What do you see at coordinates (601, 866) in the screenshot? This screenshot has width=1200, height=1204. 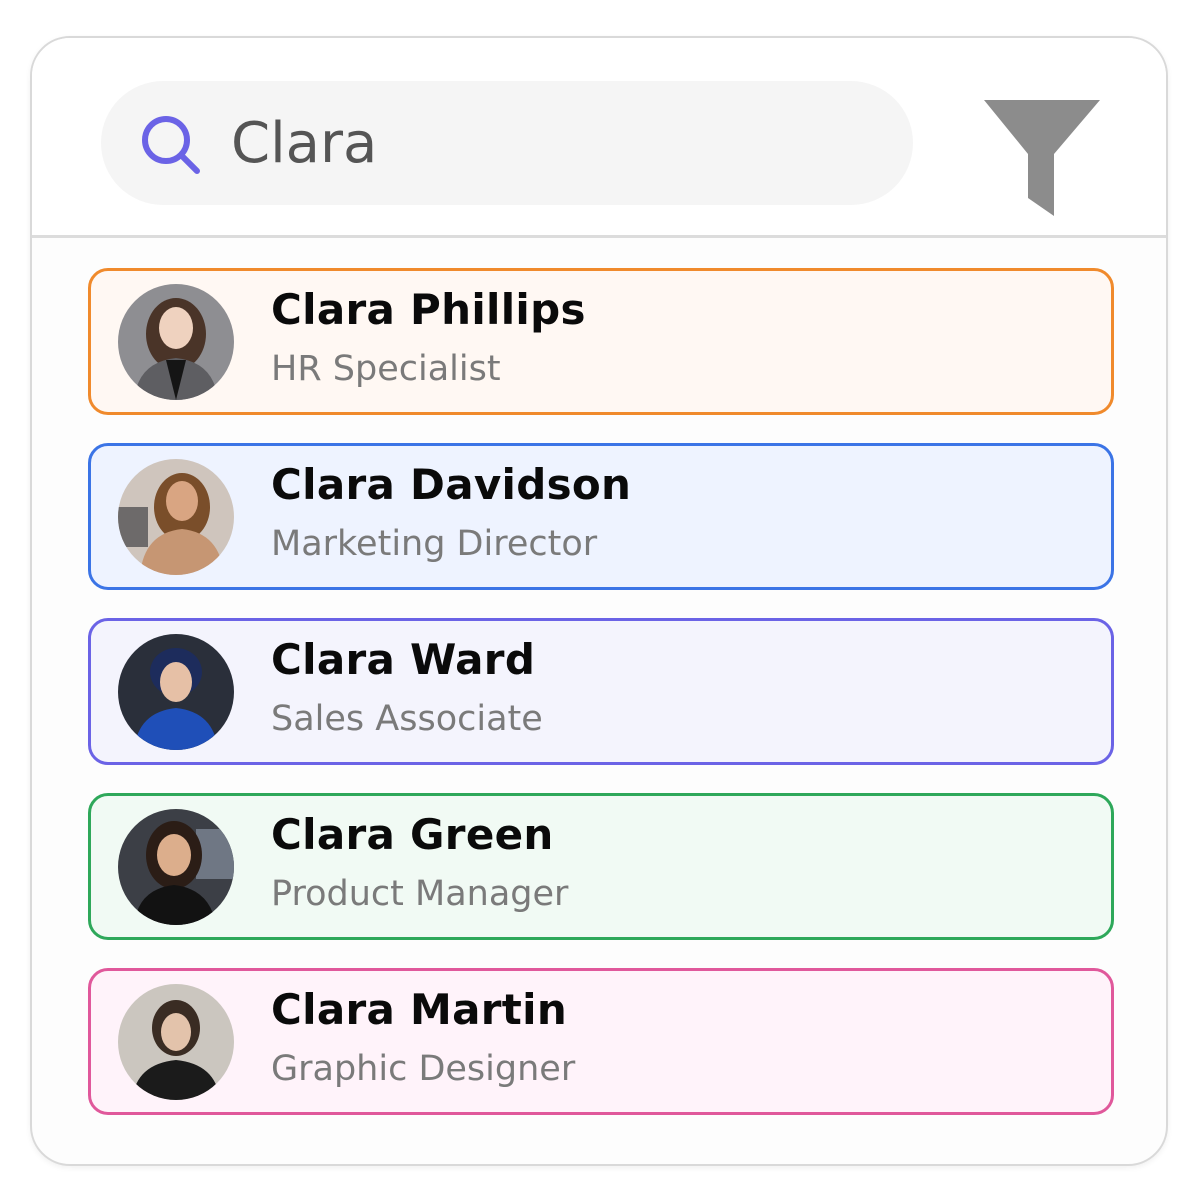 I see `result-card-clara-green: Clara Green Product Manager` at bounding box center [601, 866].